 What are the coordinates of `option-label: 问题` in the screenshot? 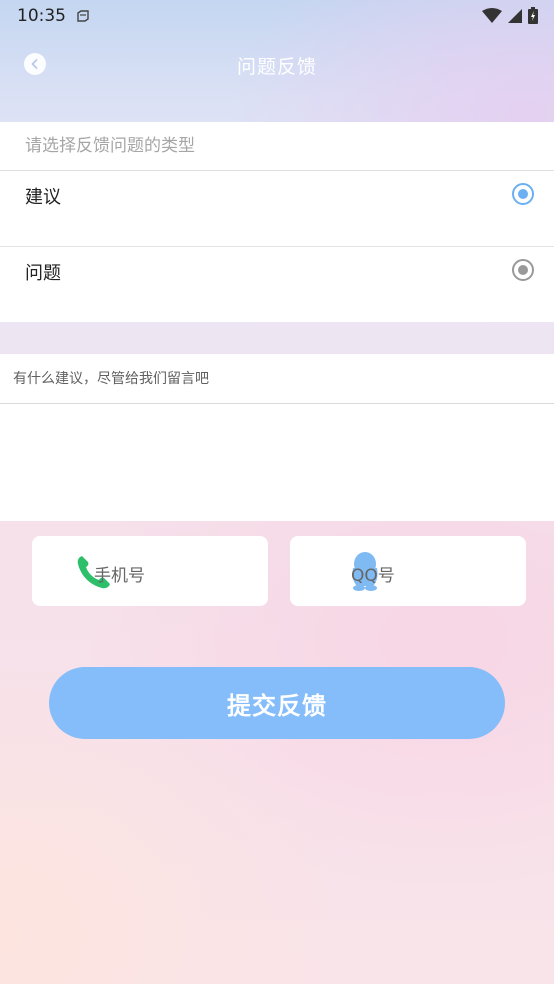 It's located at (43, 273).